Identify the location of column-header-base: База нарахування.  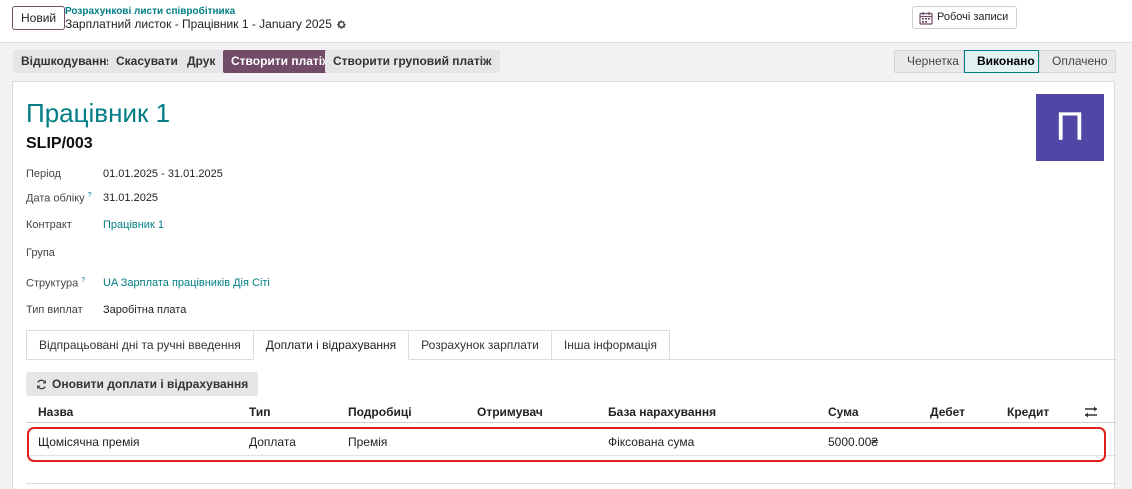
(662, 412).